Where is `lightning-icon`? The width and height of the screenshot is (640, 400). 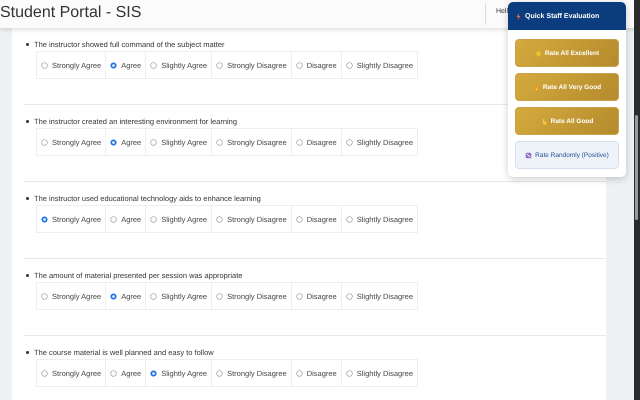 lightning-icon is located at coordinates (518, 16).